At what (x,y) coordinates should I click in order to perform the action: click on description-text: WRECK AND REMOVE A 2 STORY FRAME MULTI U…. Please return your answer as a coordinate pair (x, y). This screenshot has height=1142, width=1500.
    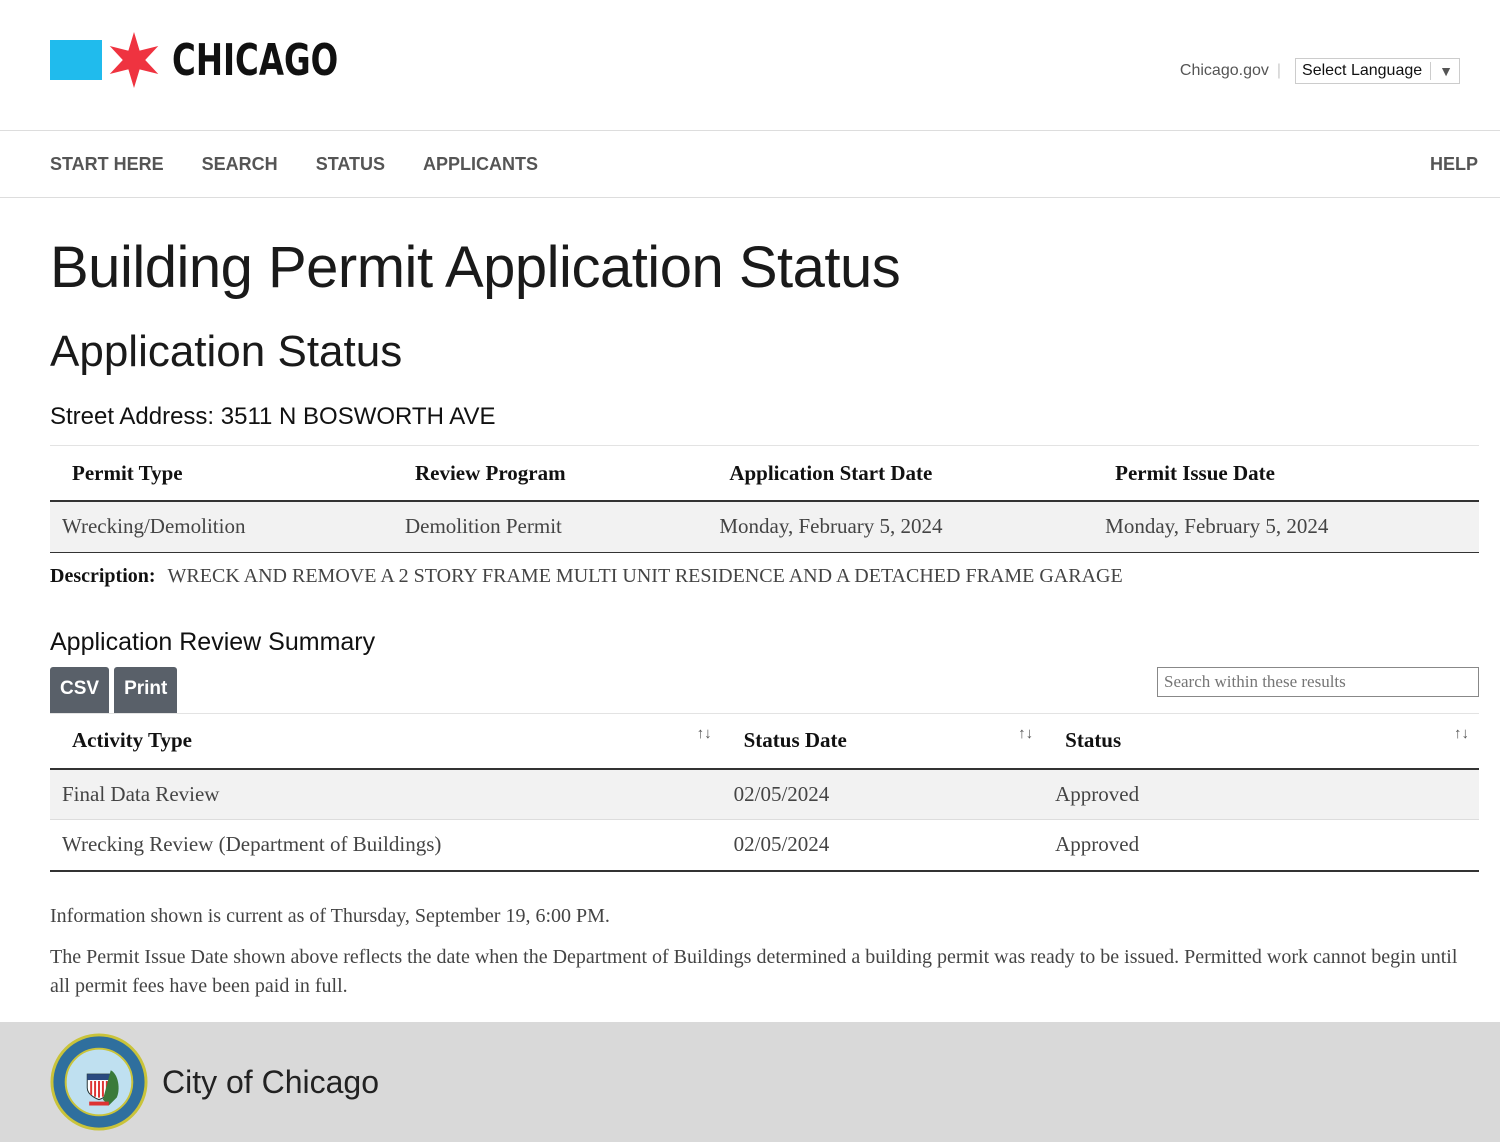
    Looking at the image, I should click on (645, 575).